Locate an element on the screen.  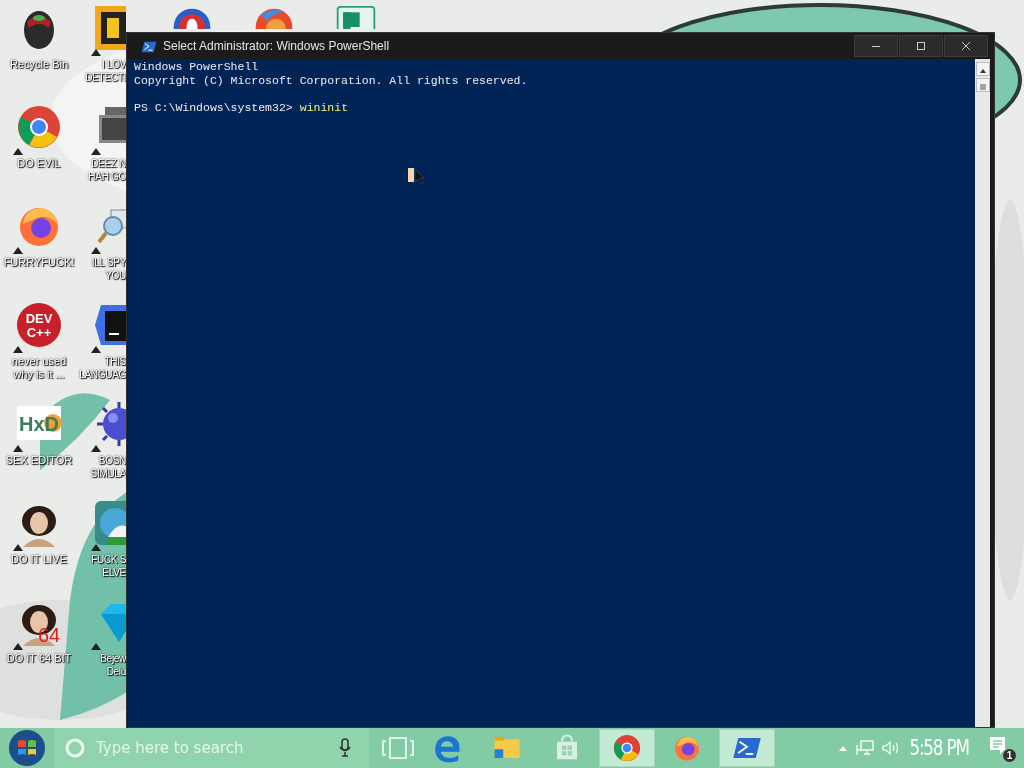
icon-label: ILL SPY YOU is located at coordinates (108, 269).